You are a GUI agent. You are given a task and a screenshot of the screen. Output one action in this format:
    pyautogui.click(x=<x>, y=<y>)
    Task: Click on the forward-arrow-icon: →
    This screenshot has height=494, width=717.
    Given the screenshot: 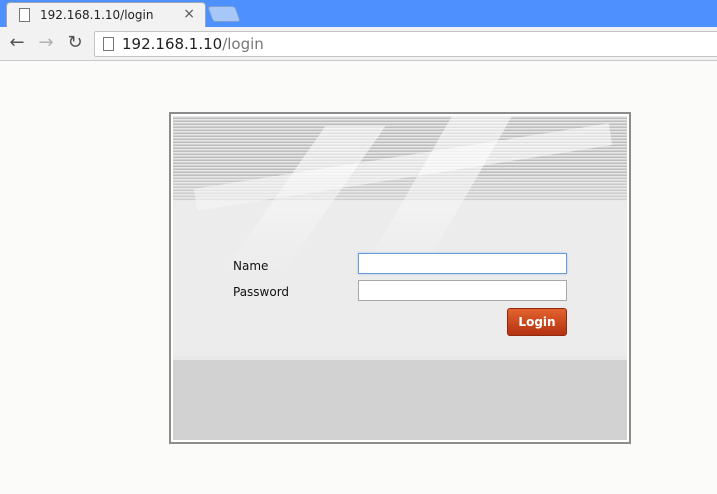 What is the action you would take?
    pyautogui.click(x=46, y=43)
    